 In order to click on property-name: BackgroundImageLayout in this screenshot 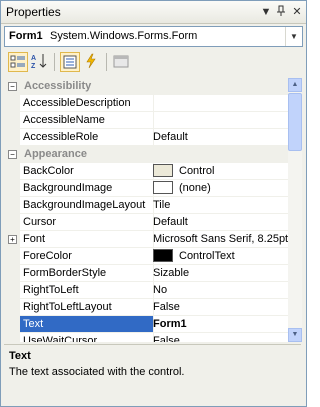, I will do `click(87, 205)`.